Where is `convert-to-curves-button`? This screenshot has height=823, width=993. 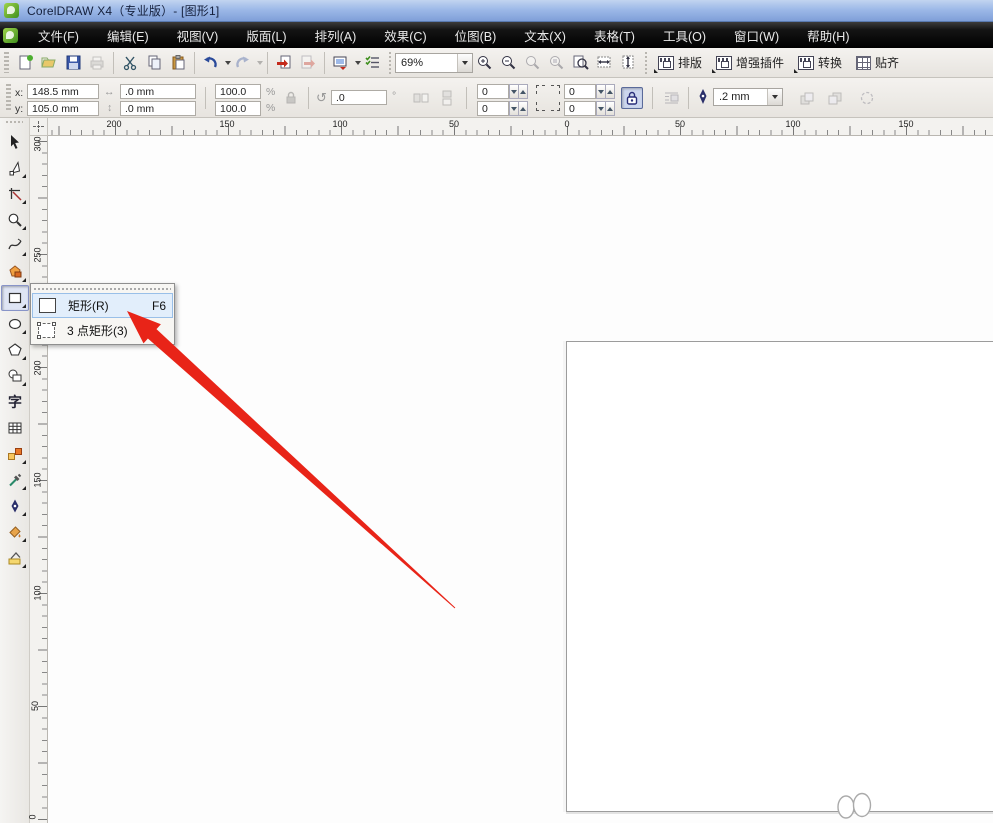 convert-to-curves-button is located at coordinates (867, 98).